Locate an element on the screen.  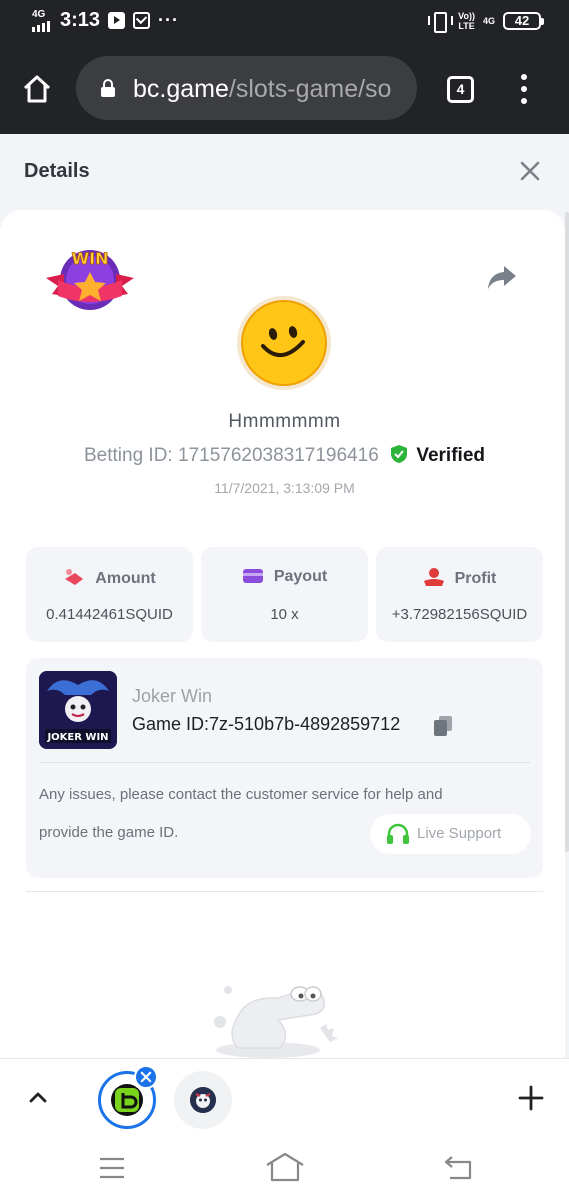
payout-label: Payout is located at coordinates (300, 576).